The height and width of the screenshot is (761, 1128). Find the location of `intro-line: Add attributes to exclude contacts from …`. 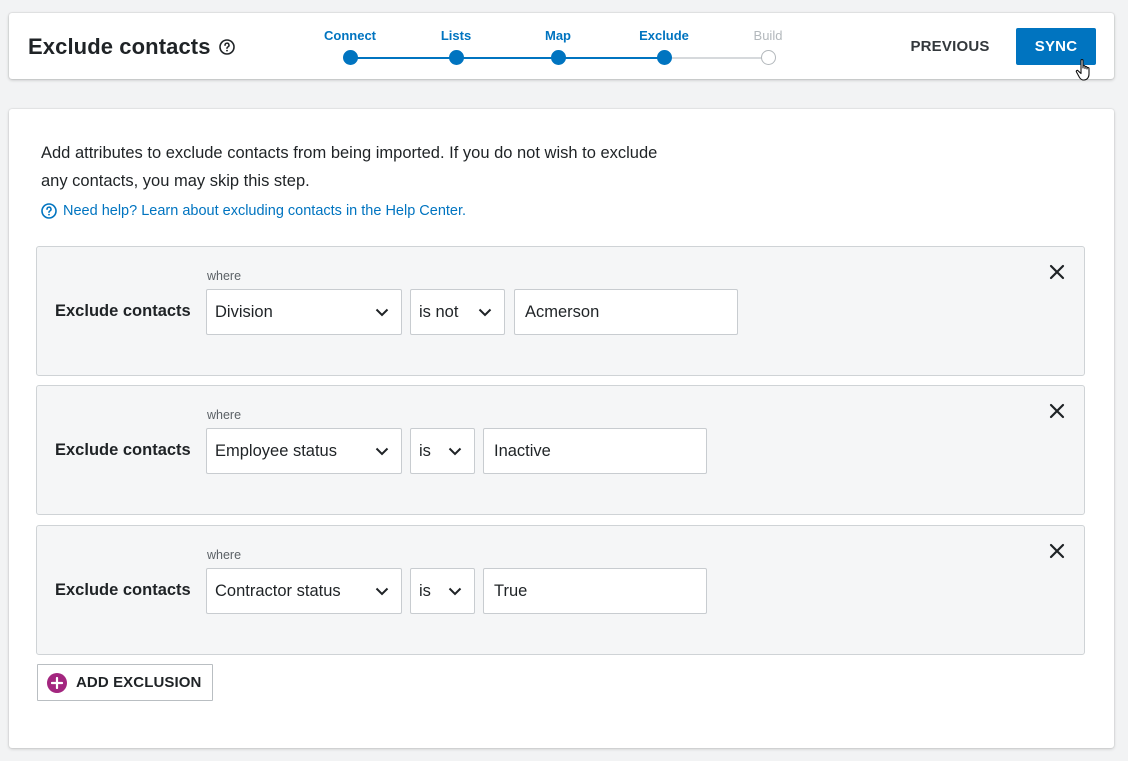

intro-line: Add attributes to exclude contacts from … is located at coordinates (349, 153).